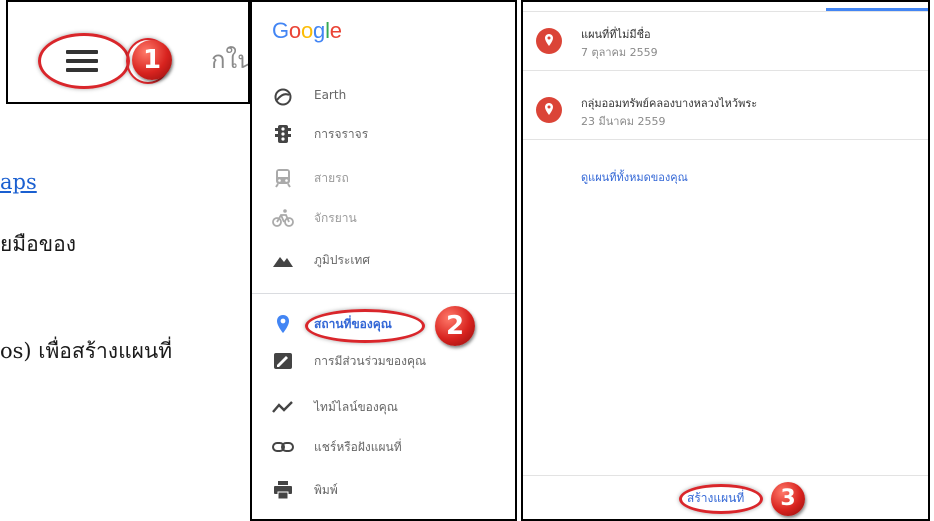 The height and width of the screenshot is (521, 934). What do you see at coordinates (152, 60) in the screenshot?
I see `step-badge-1: 1` at bounding box center [152, 60].